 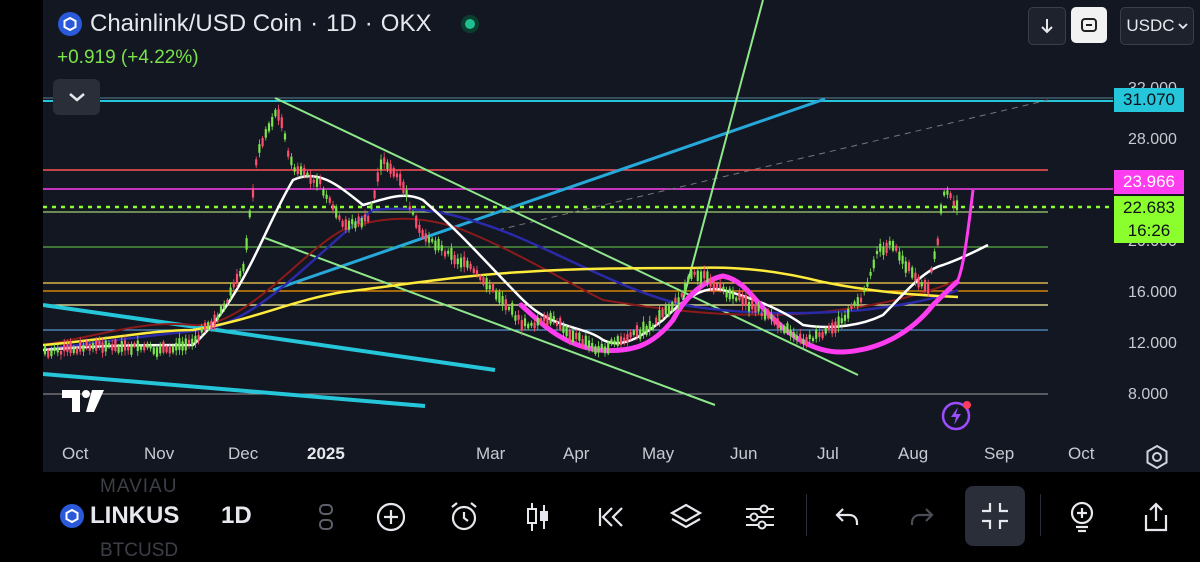 I want to click on price-change: +0.919 (+4.22%), so click(x=128, y=57).